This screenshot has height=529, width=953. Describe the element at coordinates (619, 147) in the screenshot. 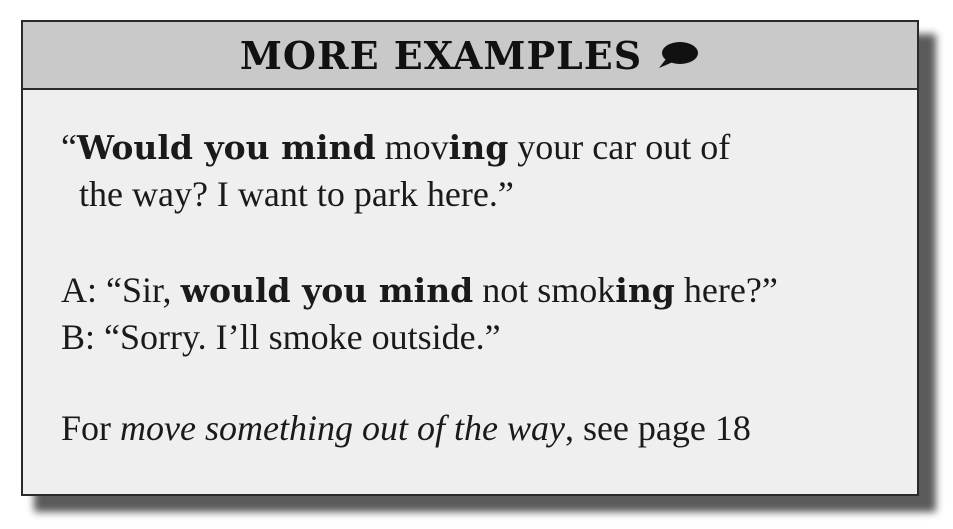

I see `text-fragment: your car out of` at that location.